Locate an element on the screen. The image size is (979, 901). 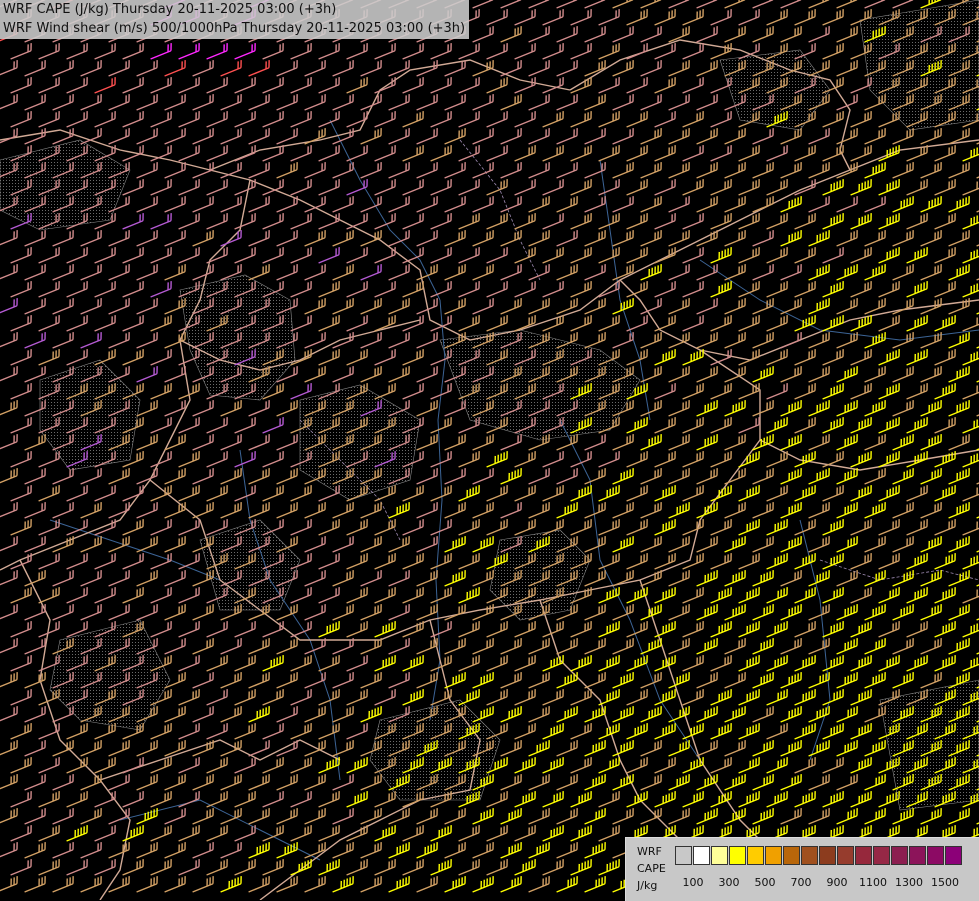
legend-swatches is located at coordinates (819, 855).